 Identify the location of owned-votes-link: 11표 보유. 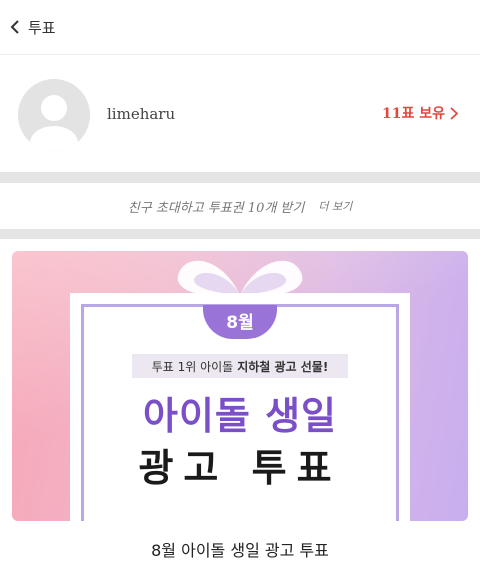
(420, 113).